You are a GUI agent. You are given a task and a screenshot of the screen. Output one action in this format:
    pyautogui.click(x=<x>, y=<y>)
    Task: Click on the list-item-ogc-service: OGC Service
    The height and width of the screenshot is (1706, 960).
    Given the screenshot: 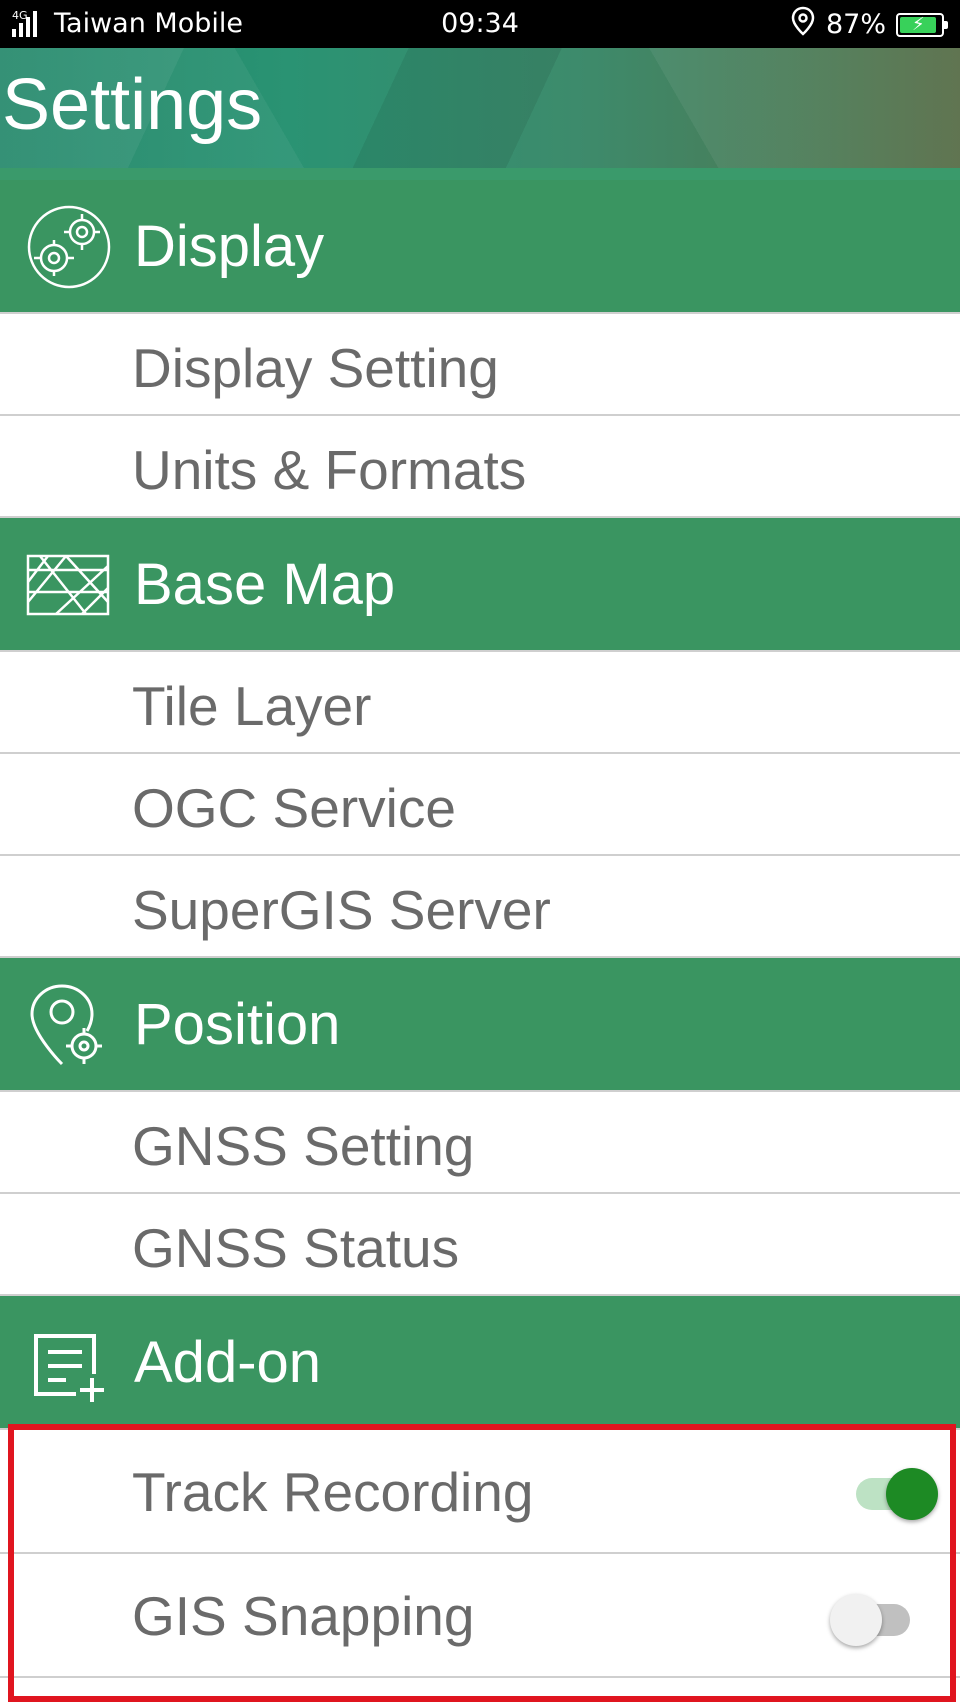 What is the action you would take?
    pyautogui.click(x=480, y=805)
    